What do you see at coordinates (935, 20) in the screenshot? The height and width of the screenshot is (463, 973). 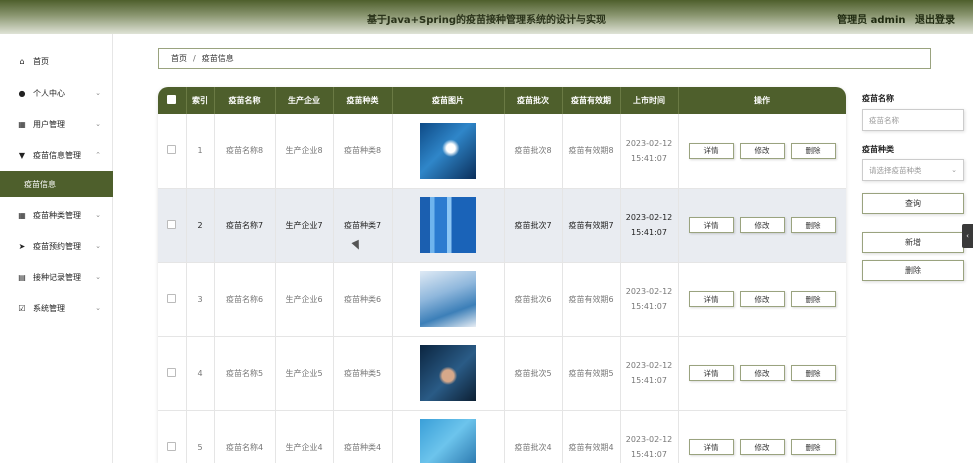 I see `logout-link: 退出登录` at bounding box center [935, 20].